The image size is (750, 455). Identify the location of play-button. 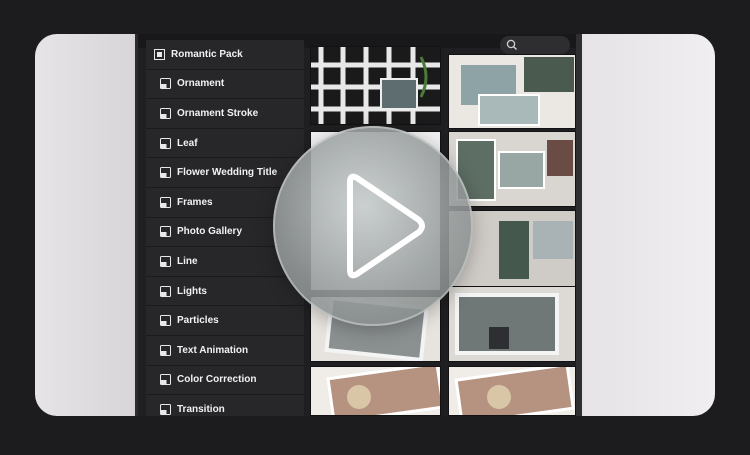
(373, 226).